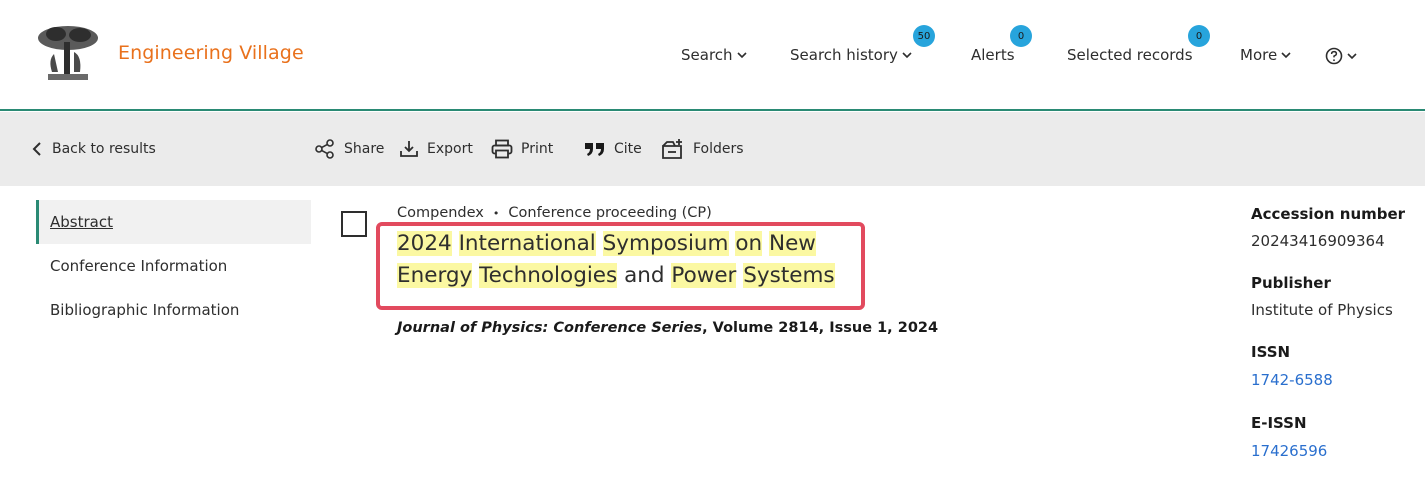 Image resolution: width=1425 pixels, height=497 pixels. Describe the element at coordinates (364, 149) in the screenshot. I see `share-label: Share` at that location.